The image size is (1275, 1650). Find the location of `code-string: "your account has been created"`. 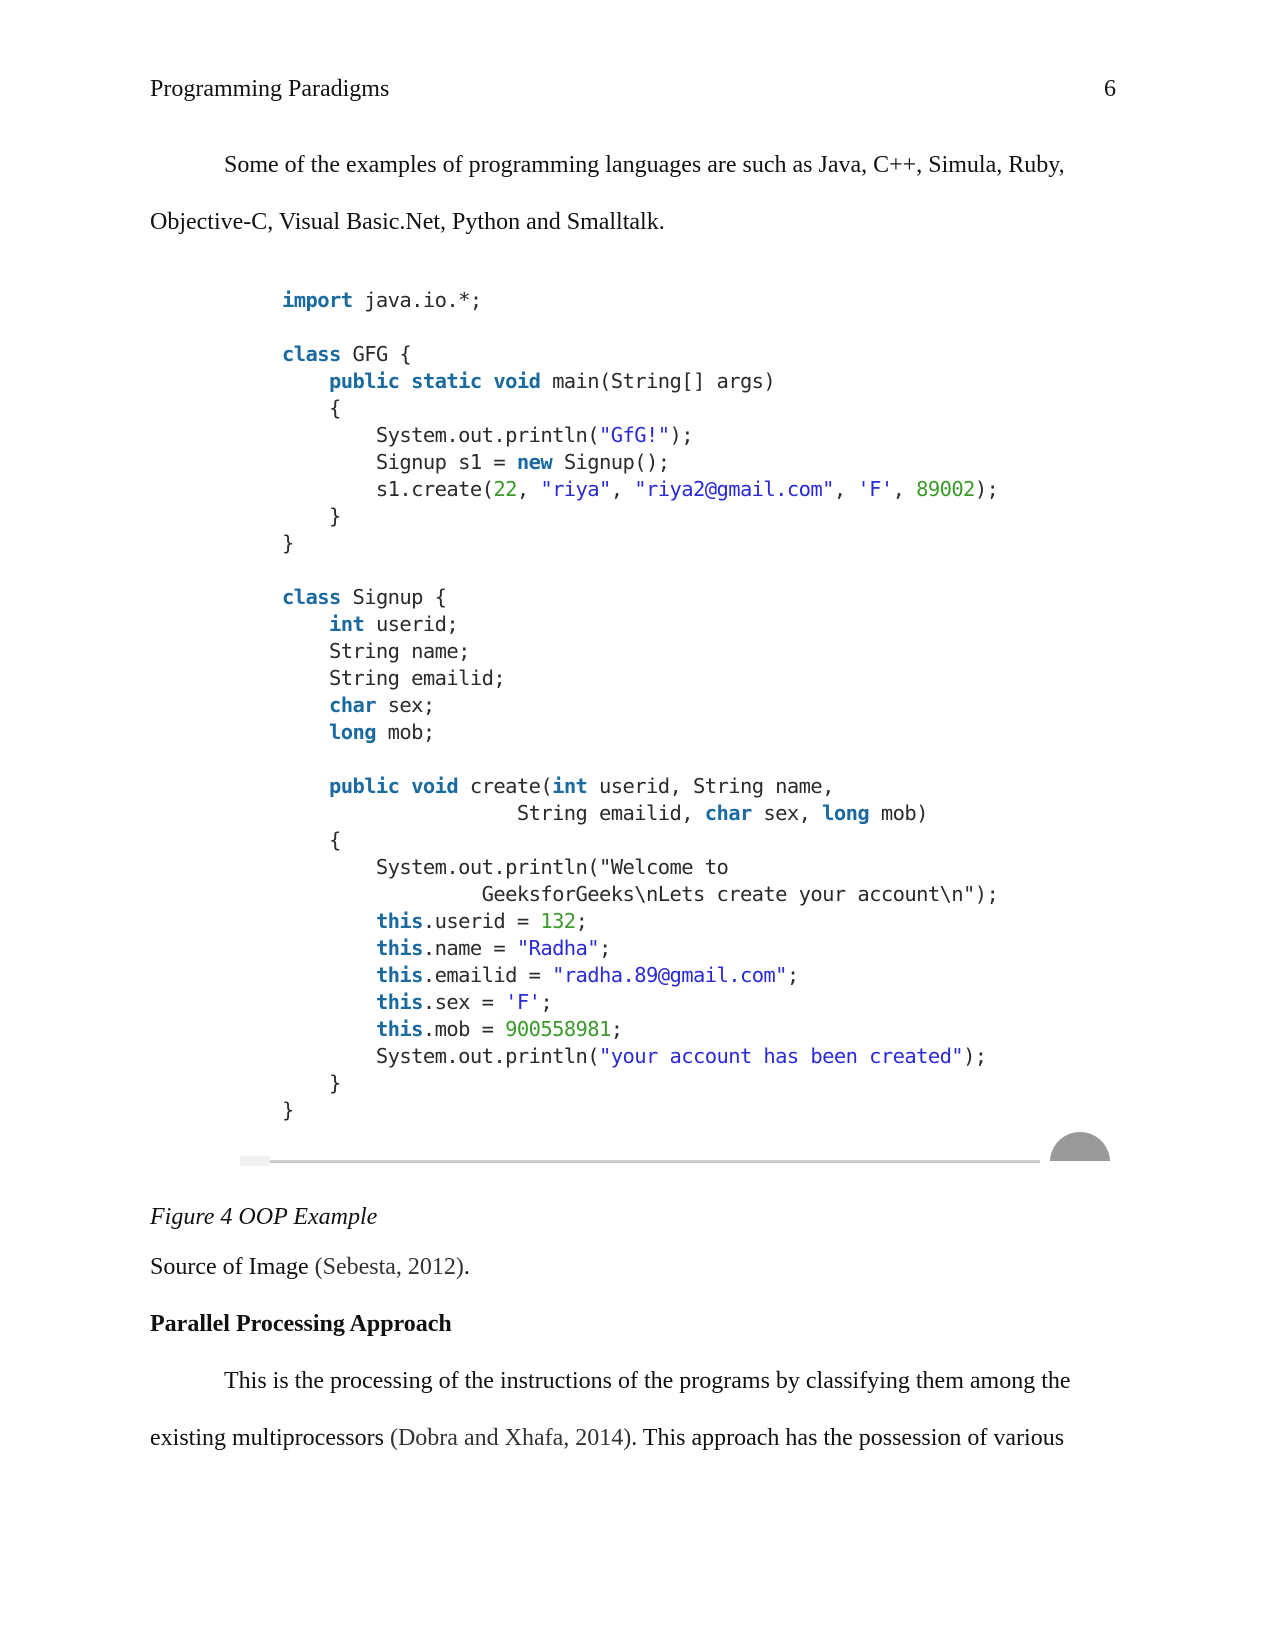

code-string: "your account has been created" is located at coordinates (781, 1056).